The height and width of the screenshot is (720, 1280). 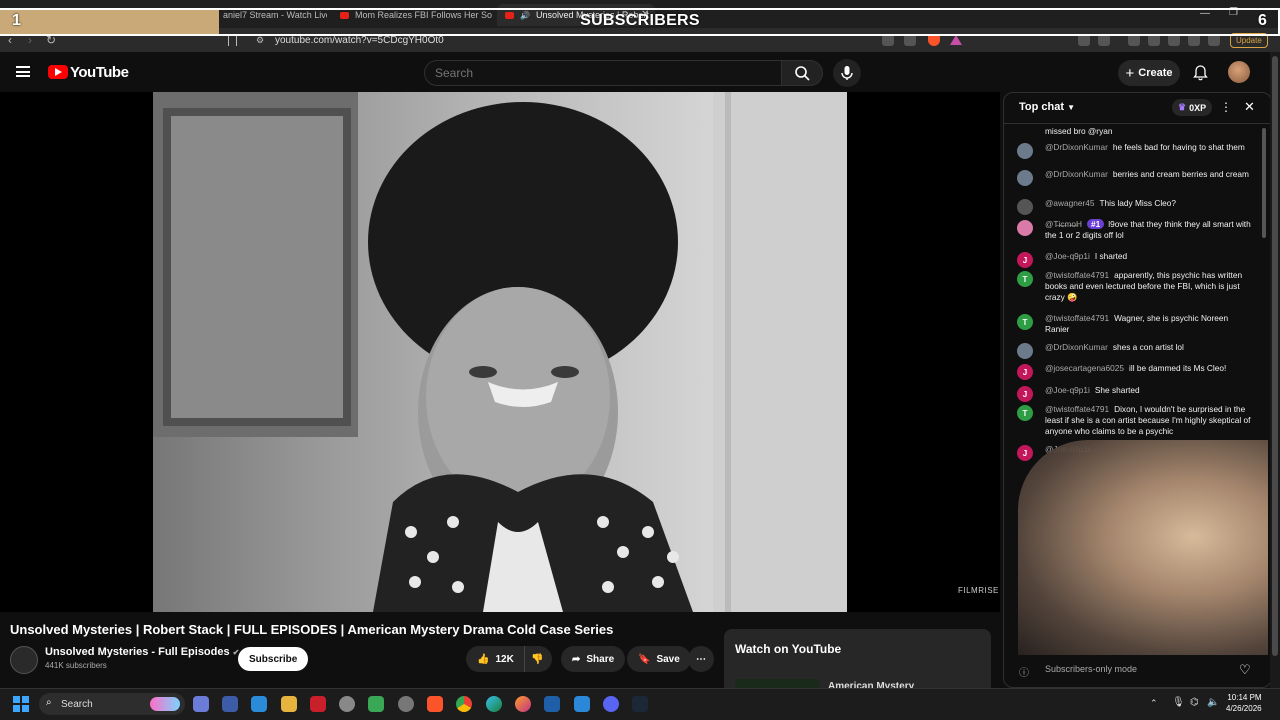 I want to click on chat-author: @josecartagena6025, so click(x=1084, y=368).